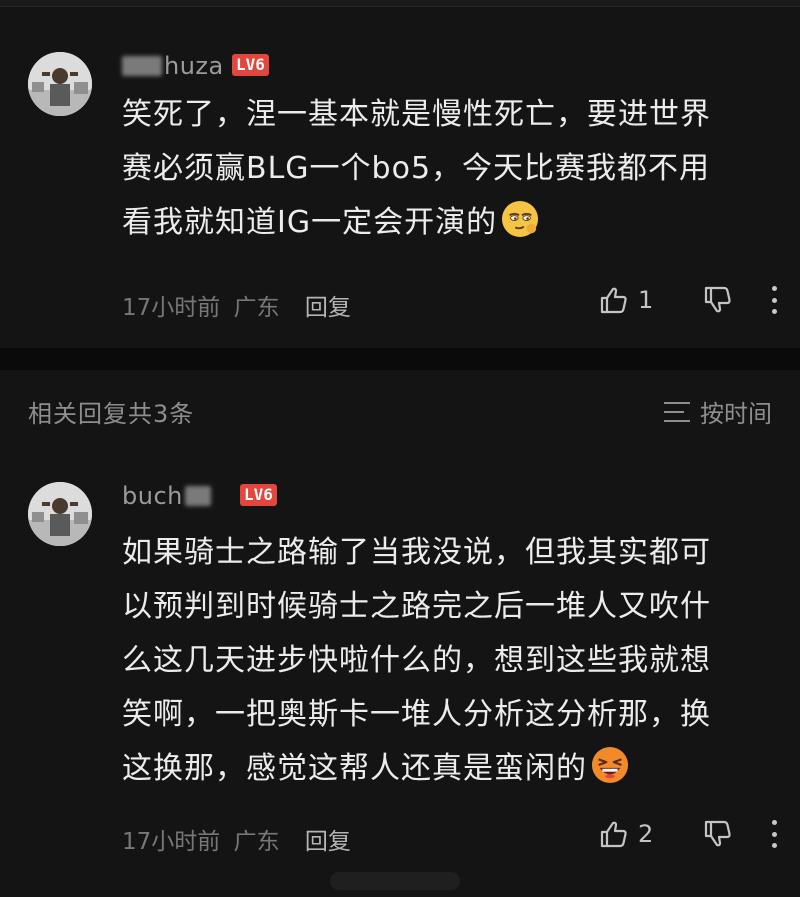  Describe the element at coordinates (416, 660) in the screenshot. I see `content-line: 么这几天进步快啦什么的，想到这些我就想` at that location.